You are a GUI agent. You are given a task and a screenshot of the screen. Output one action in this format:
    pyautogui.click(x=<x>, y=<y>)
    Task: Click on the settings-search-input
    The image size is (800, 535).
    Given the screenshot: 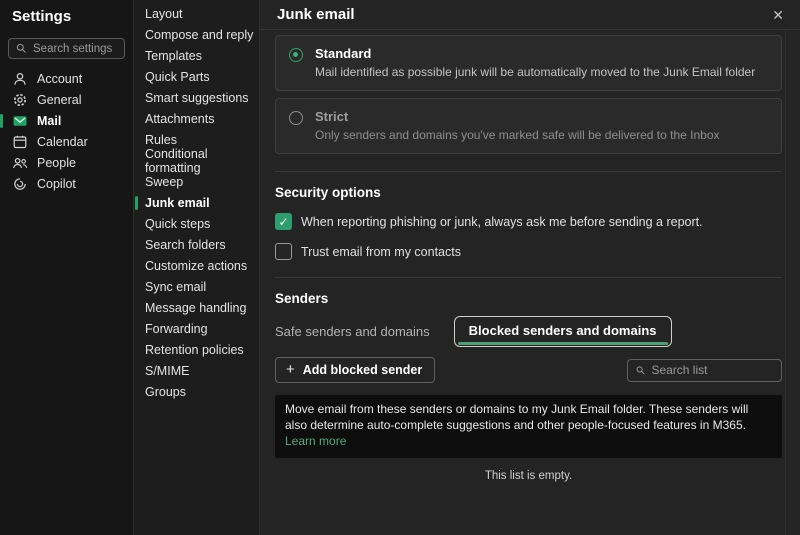 What is the action you would take?
    pyautogui.click(x=75, y=48)
    